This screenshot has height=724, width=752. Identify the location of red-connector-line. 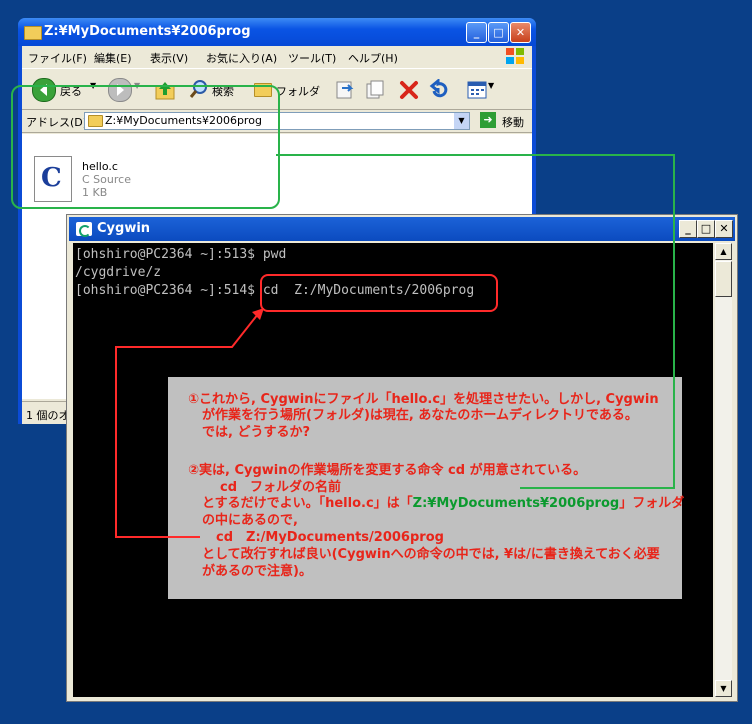
(187, 425).